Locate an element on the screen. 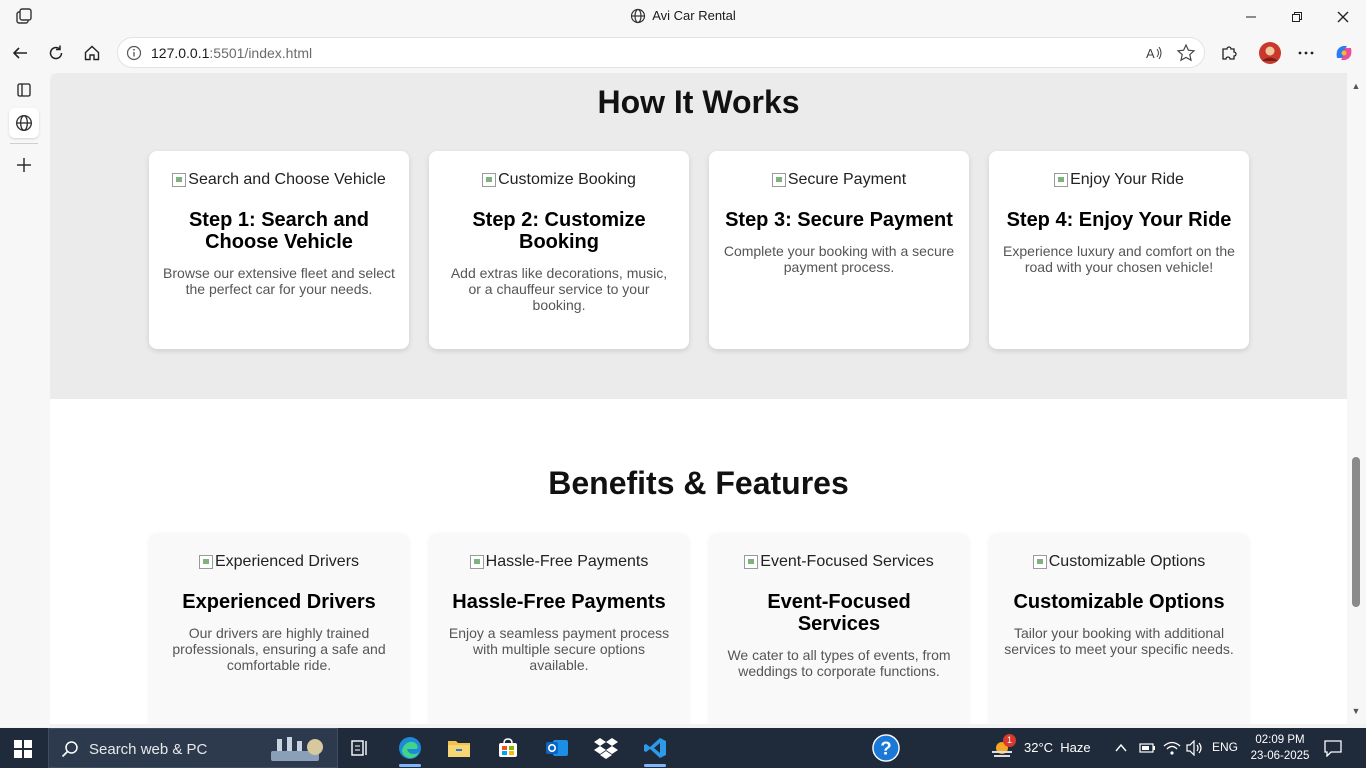 This screenshot has height=768, width=1366. step-image-3: Secure Payment is located at coordinates (839, 180).